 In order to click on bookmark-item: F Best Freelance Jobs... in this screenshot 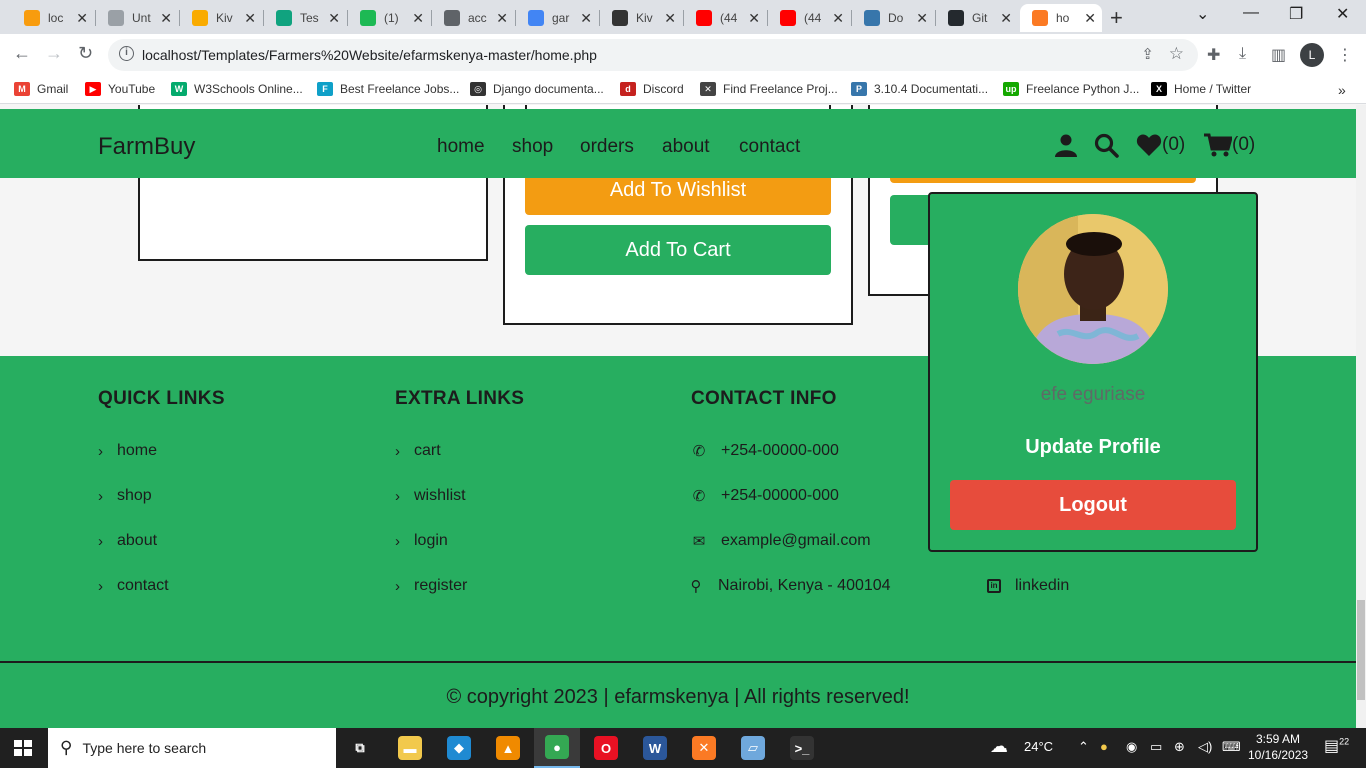, I will do `click(388, 89)`.